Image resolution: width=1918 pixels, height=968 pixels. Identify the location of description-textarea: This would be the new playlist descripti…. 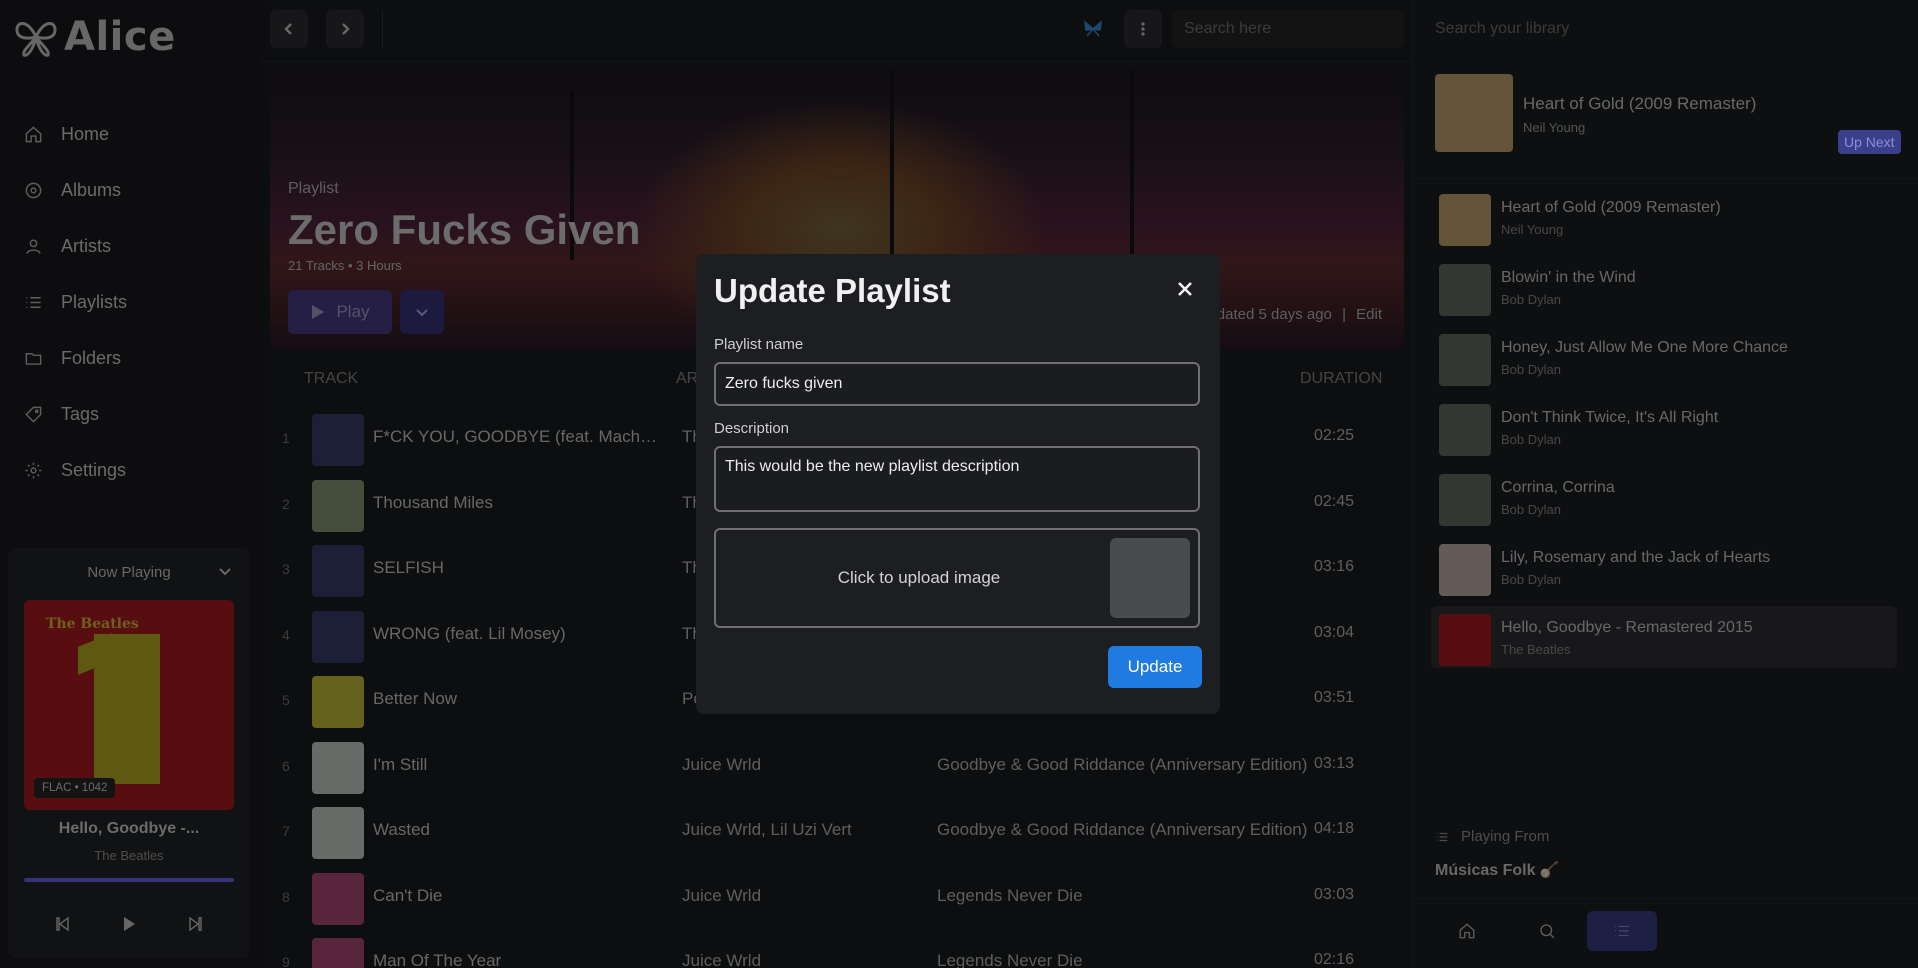
(957, 479).